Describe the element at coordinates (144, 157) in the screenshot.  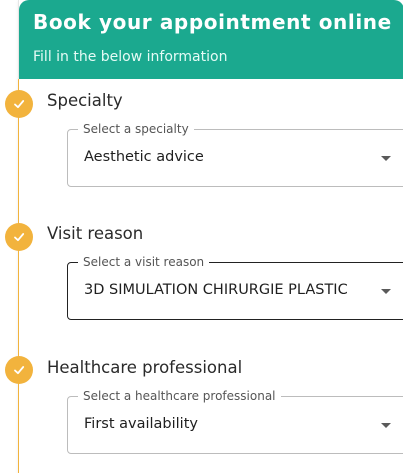
I see `specialty-select-value: Aesthetic advice` at that location.